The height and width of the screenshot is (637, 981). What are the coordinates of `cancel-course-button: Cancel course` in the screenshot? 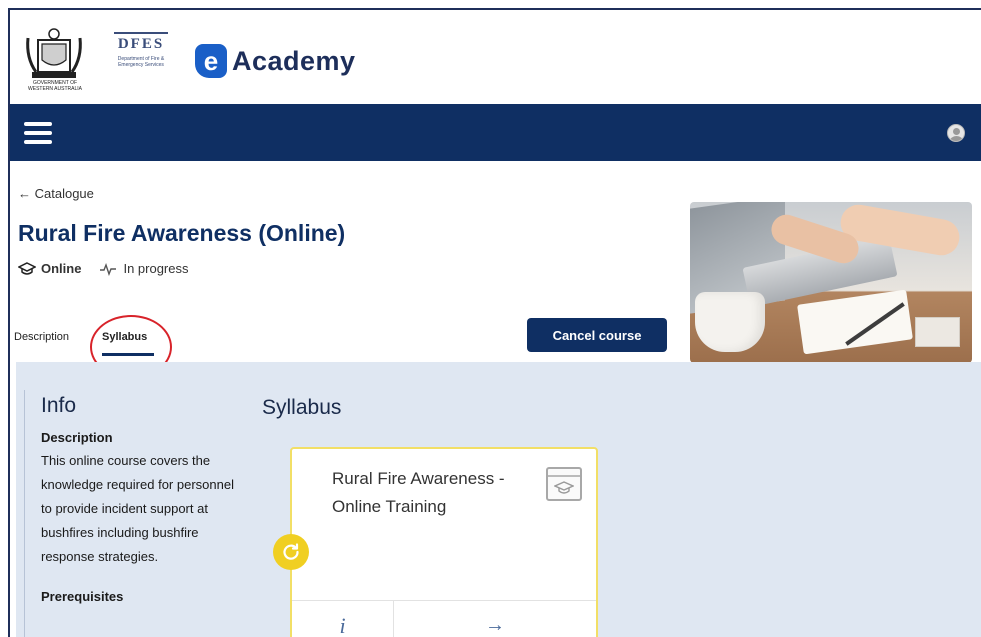 It's located at (597, 335).